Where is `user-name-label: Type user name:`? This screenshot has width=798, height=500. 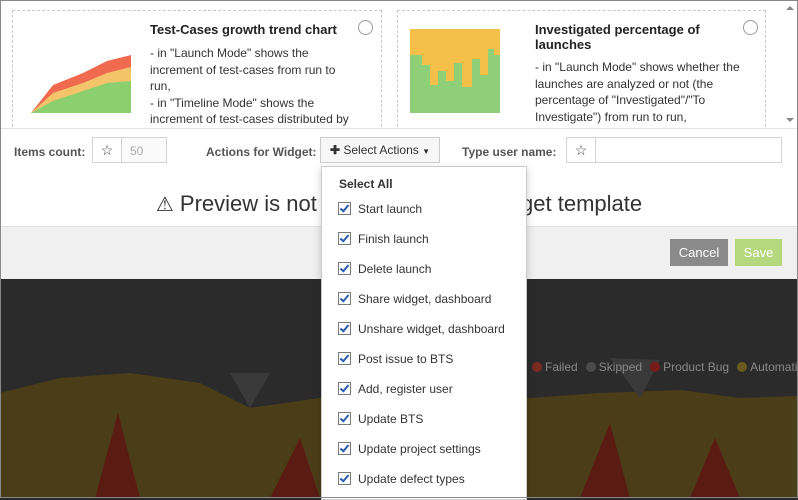
user-name-label: Type user name: is located at coordinates (509, 152).